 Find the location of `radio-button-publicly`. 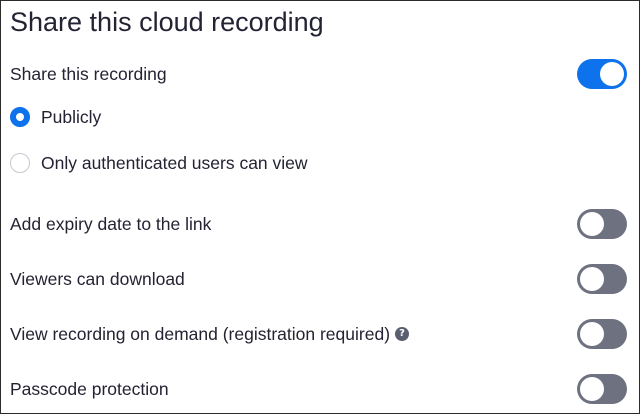

radio-button-publicly is located at coordinates (20, 117).